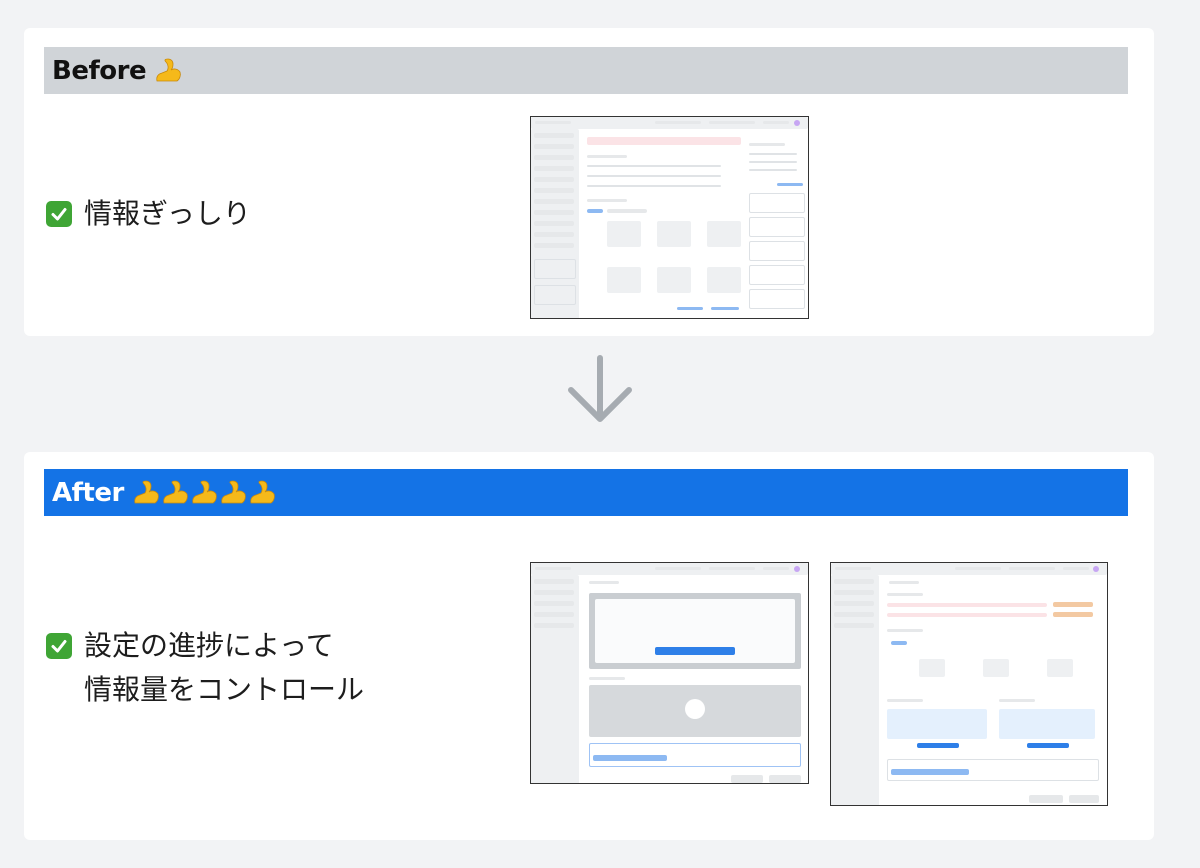 The image size is (1200, 868). What do you see at coordinates (600, 390) in the screenshot?
I see `down-arrow-icon` at bounding box center [600, 390].